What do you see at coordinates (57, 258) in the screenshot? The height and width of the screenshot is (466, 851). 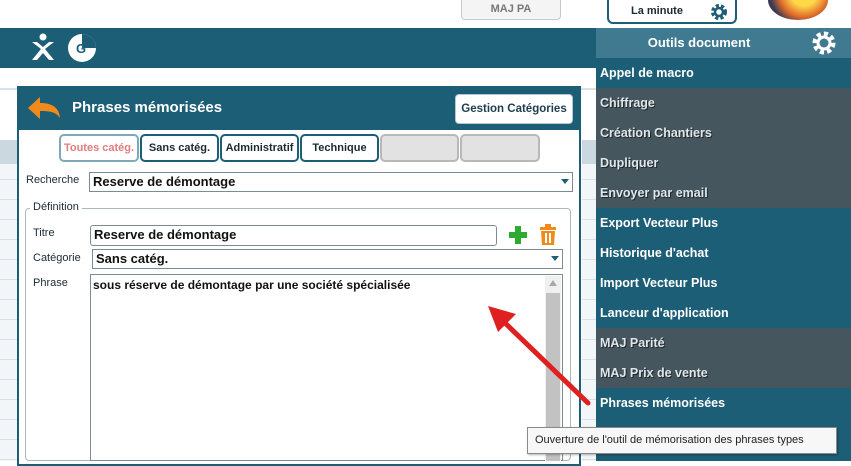 I see `categorie-label: Catégorie` at bounding box center [57, 258].